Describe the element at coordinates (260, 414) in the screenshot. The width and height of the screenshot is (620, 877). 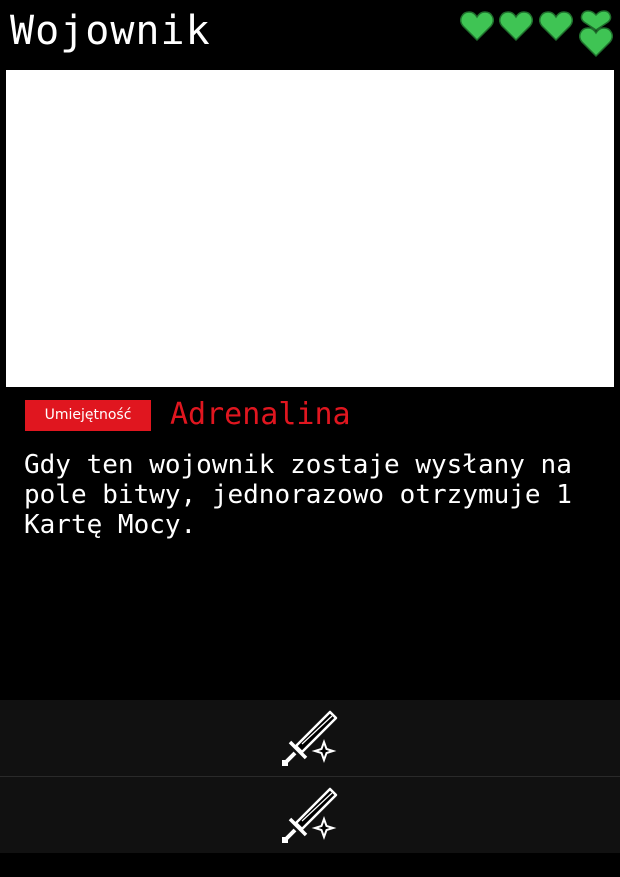
I see `ability-name: Adrenalina` at that location.